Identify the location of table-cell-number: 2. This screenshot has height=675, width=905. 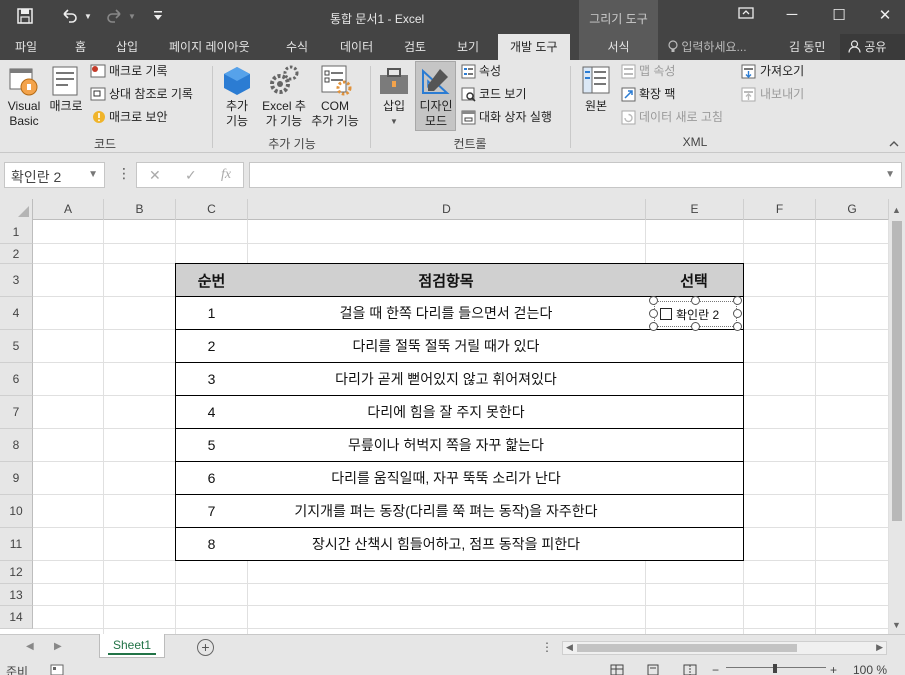
(211, 346).